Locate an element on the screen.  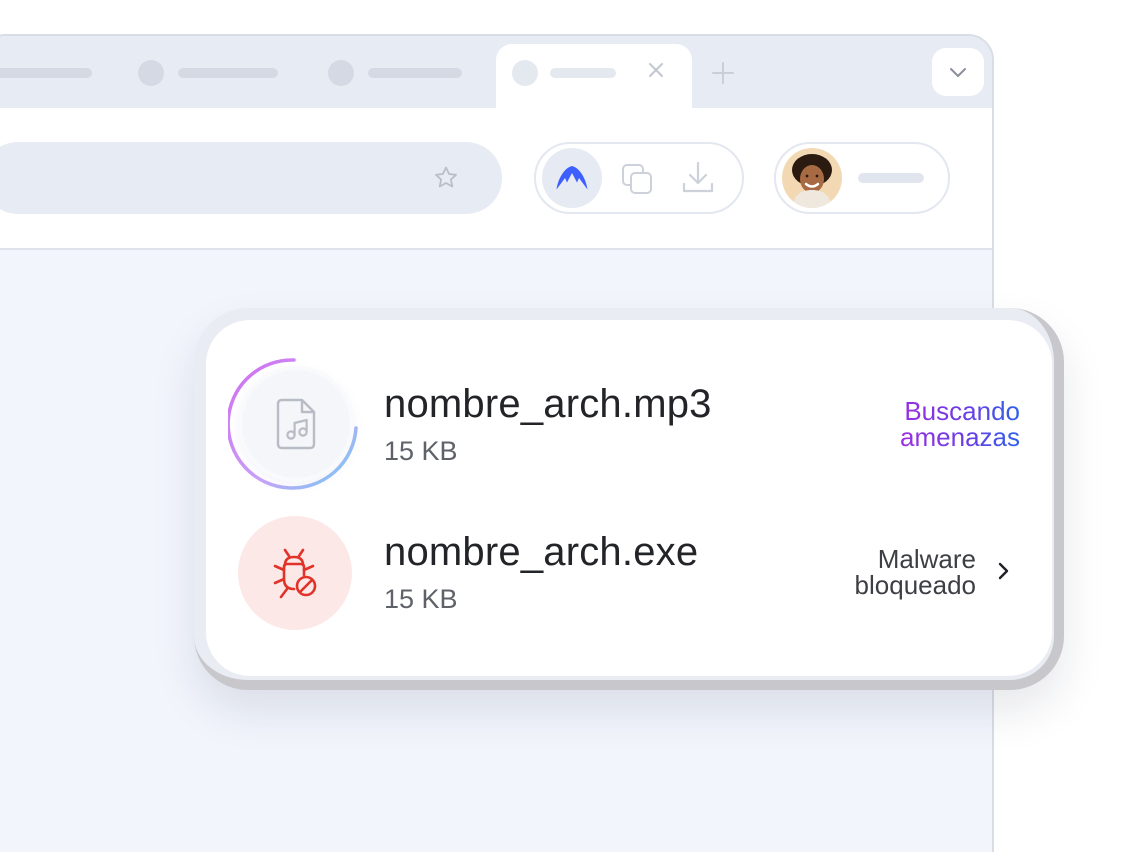
copy-icon is located at coordinates (637, 179).